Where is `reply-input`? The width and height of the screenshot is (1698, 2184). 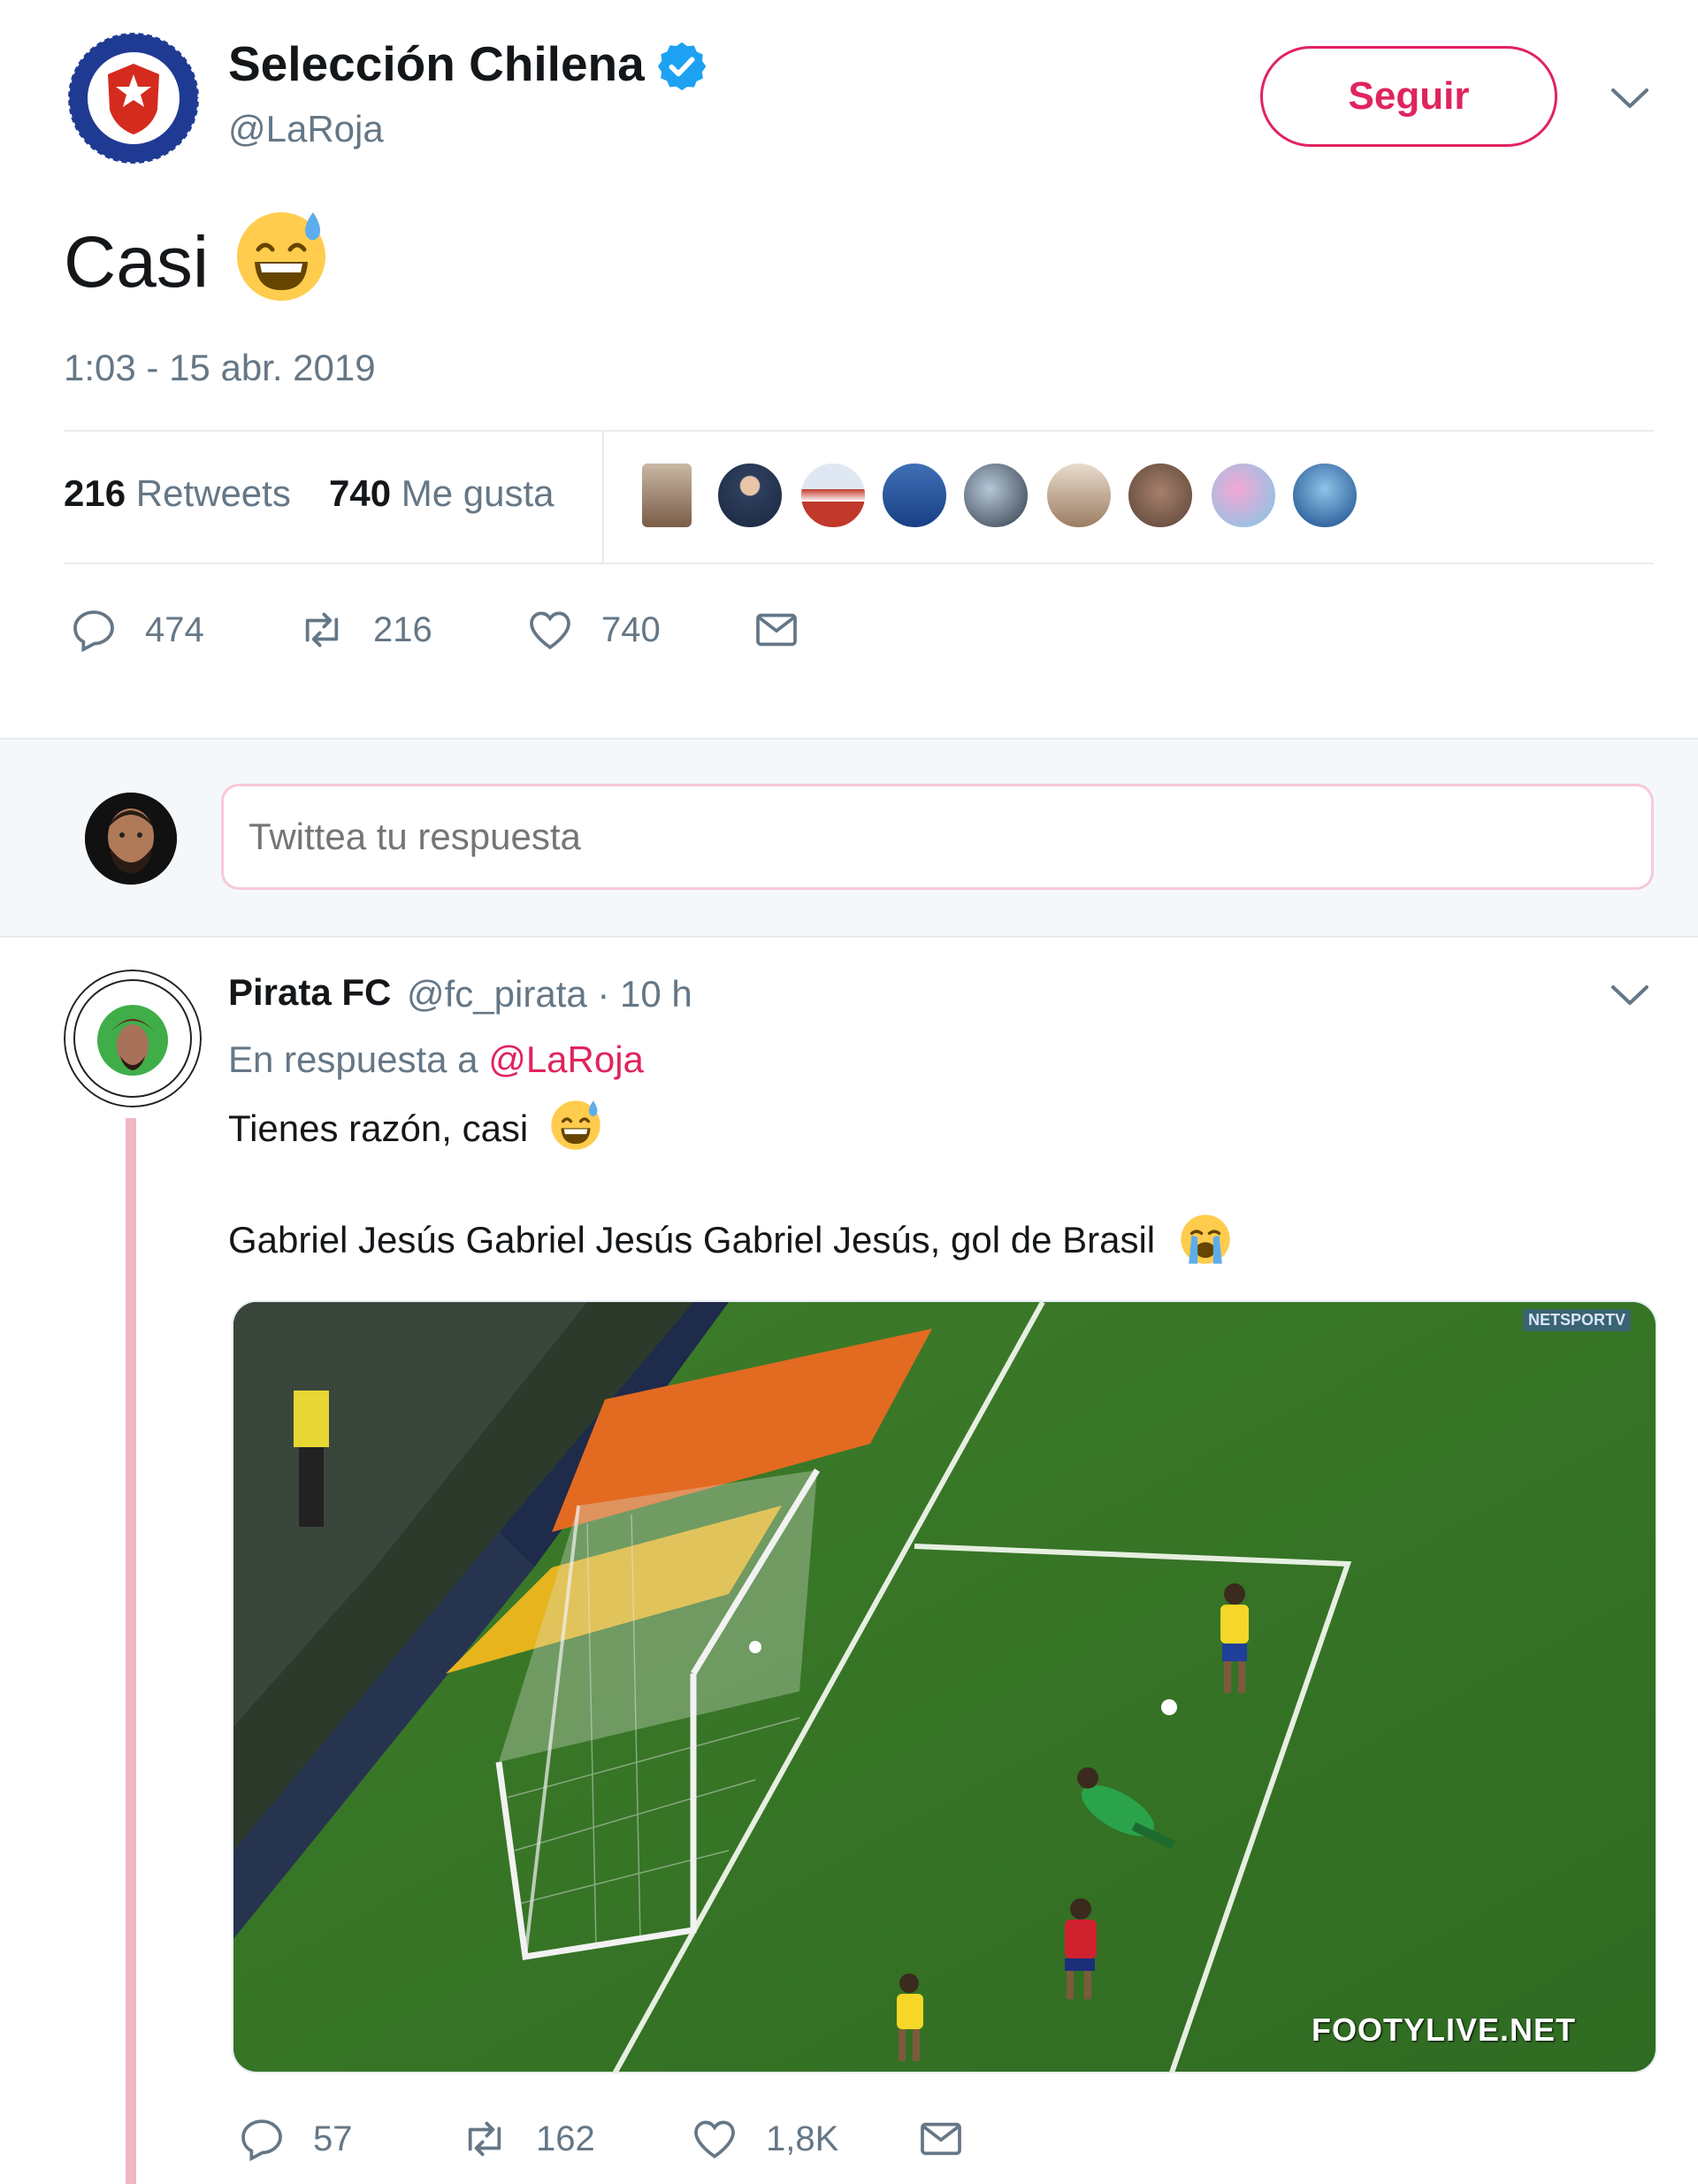
reply-input is located at coordinates (937, 837).